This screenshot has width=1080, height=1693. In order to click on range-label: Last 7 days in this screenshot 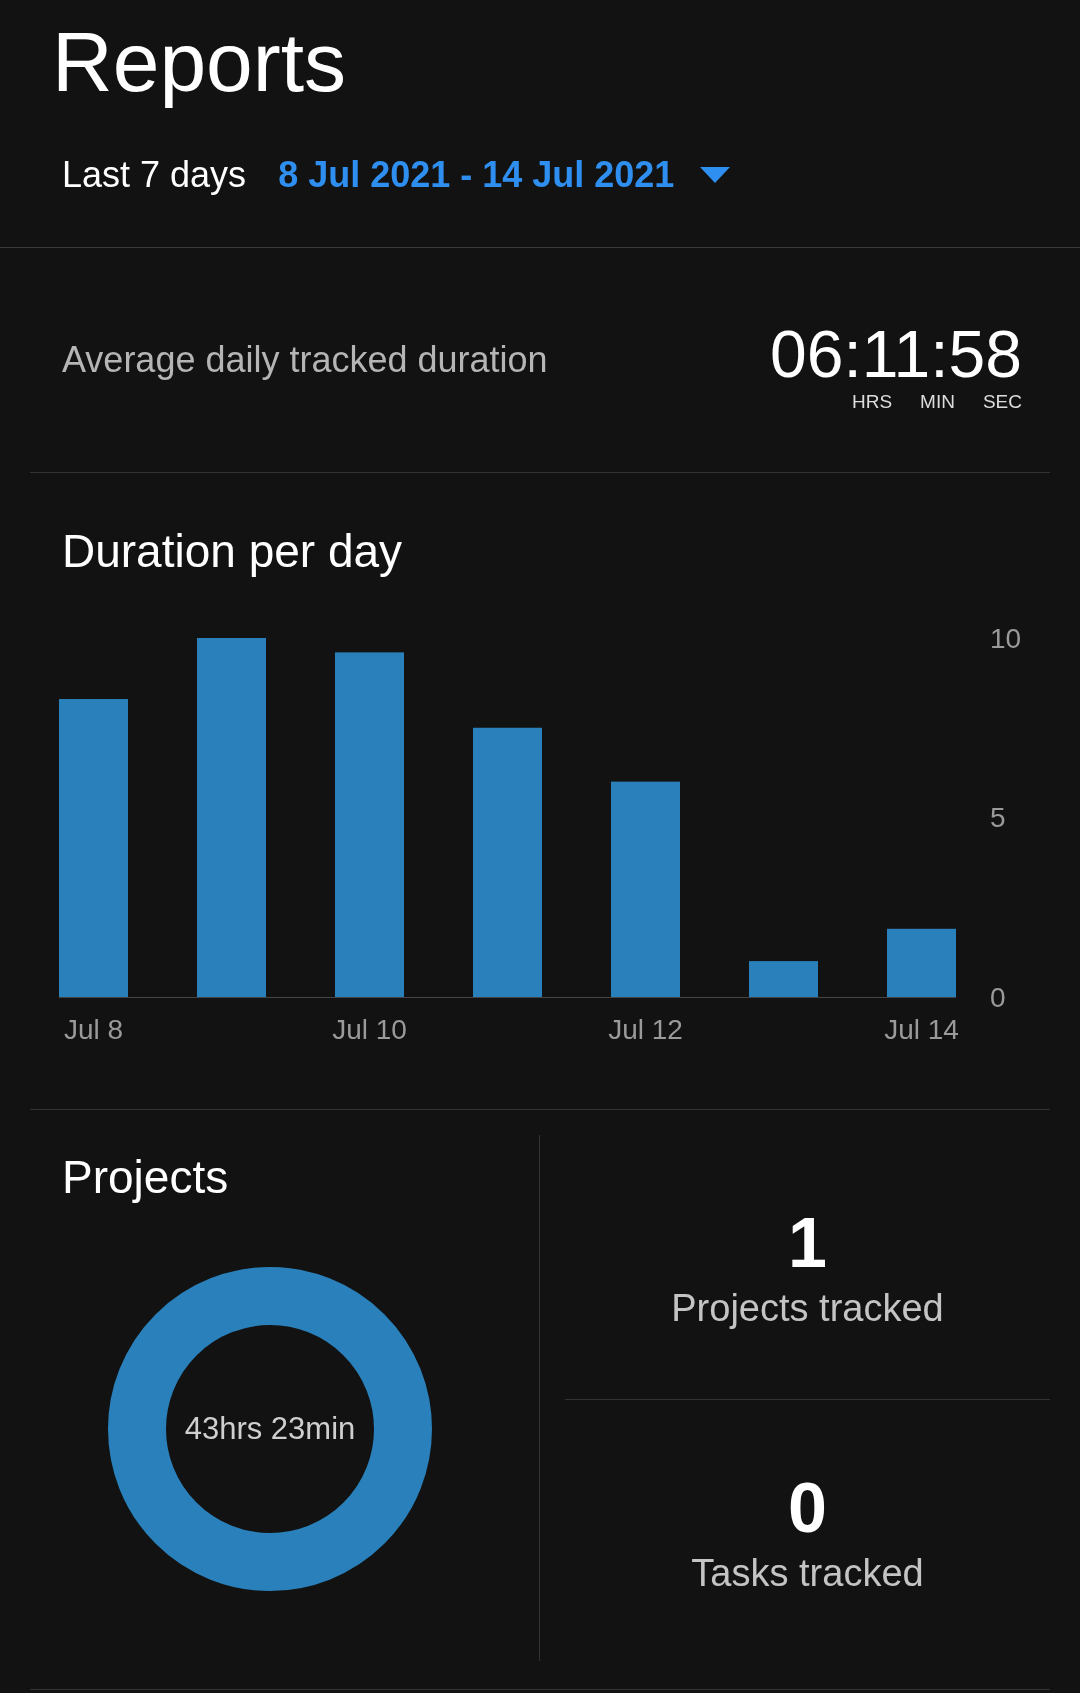, I will do `click(154, 175)`.